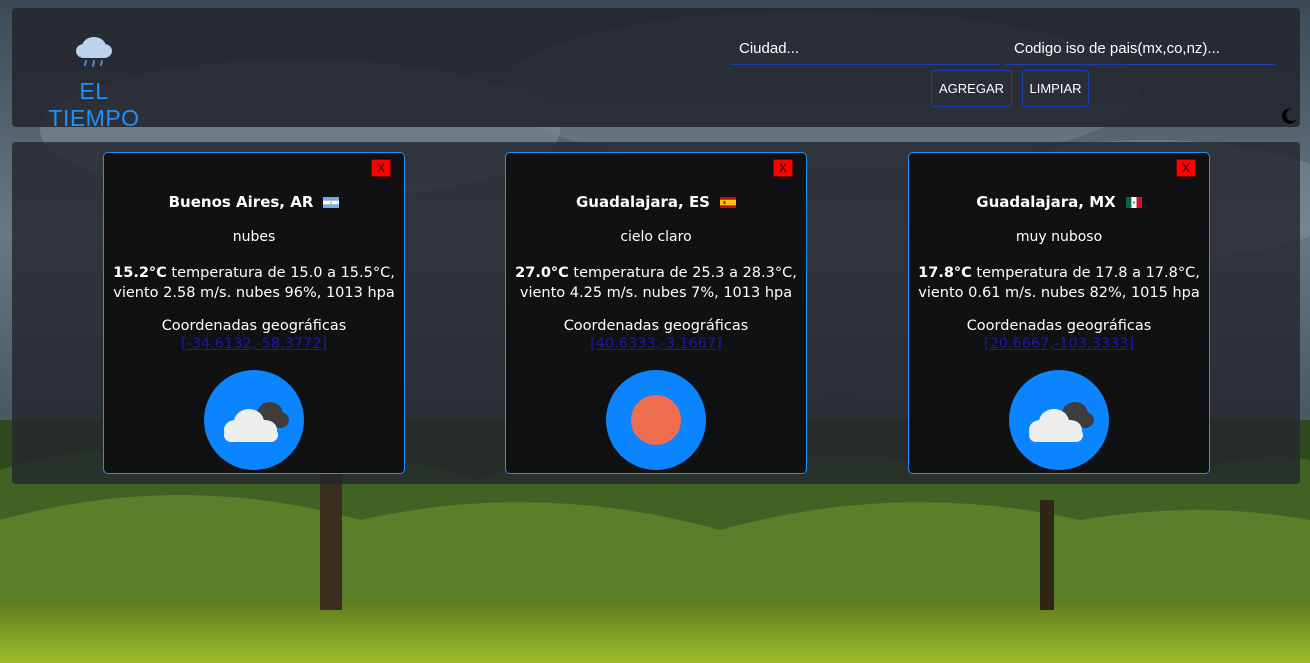  Describe the element at coordinates (643, 202) in the screenshot. I see `city-name: Guadalajara, ES` at that location.